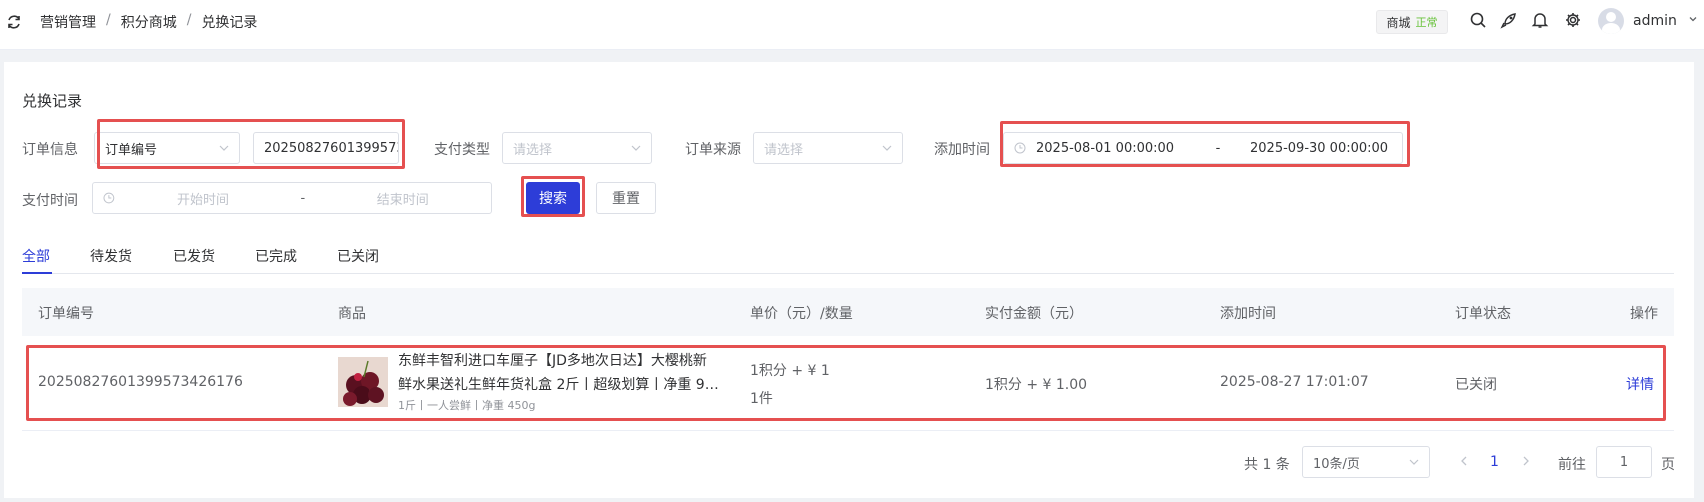 The width and height of the screenshot is (1704, 502). I want to click on breadcrumb-item-current: 兑换记录, so click(229, 23).